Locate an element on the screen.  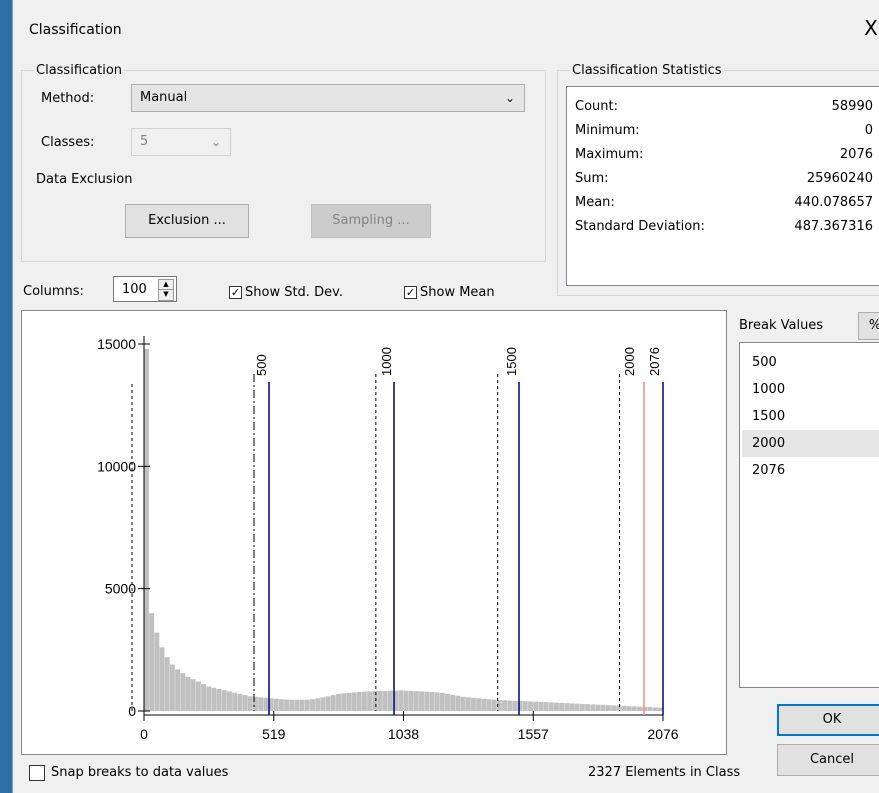
stat-std-dev: Standard Deviation: 487.367316 is located at coordinates (724, 226).